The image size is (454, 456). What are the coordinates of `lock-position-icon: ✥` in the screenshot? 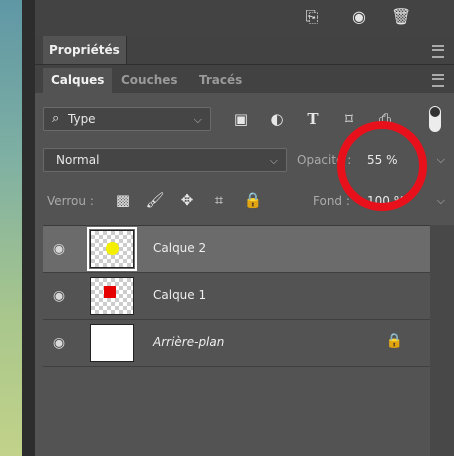 It's located at (187, 200).